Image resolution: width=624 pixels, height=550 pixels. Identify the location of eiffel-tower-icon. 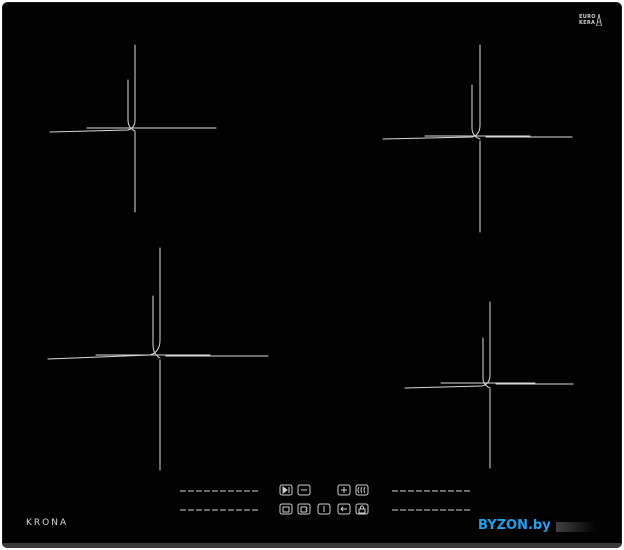
(599, 20).